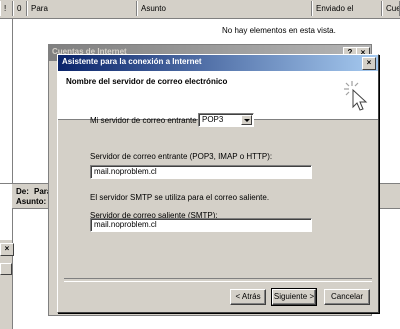 The width and height of the screenshot is (400, 329). I want to click on back-button: < Atrás, so click(248, 297).